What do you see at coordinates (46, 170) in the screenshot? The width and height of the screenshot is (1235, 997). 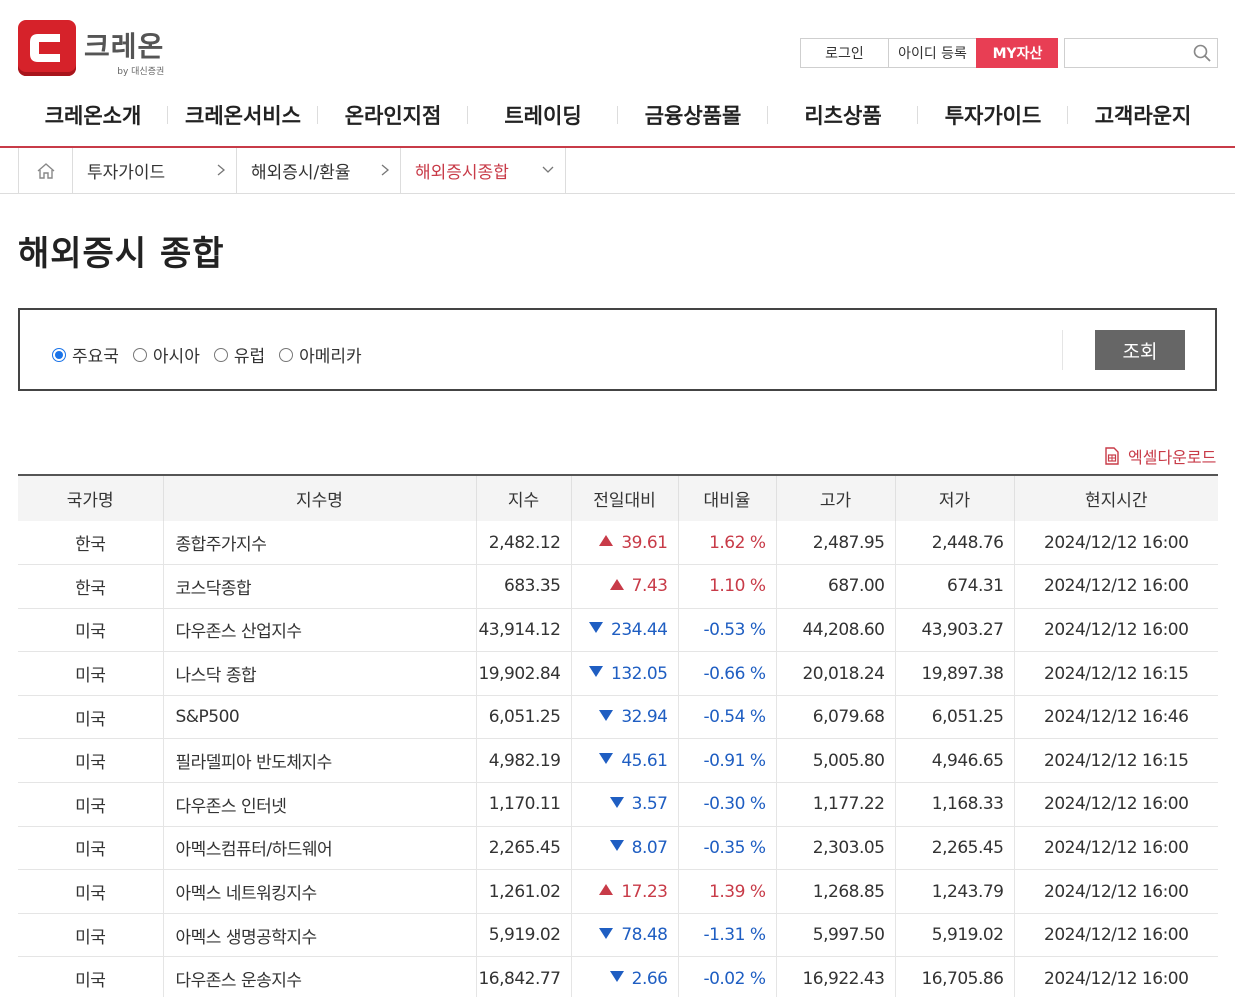 I see `breadcrumb-home` at bounding box center [46, 170].